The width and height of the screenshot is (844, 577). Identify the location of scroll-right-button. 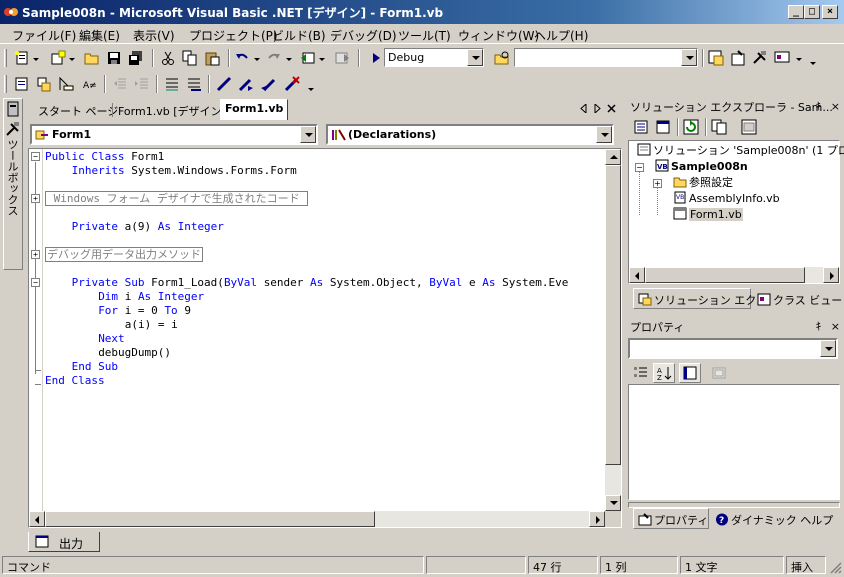
(831, 275).